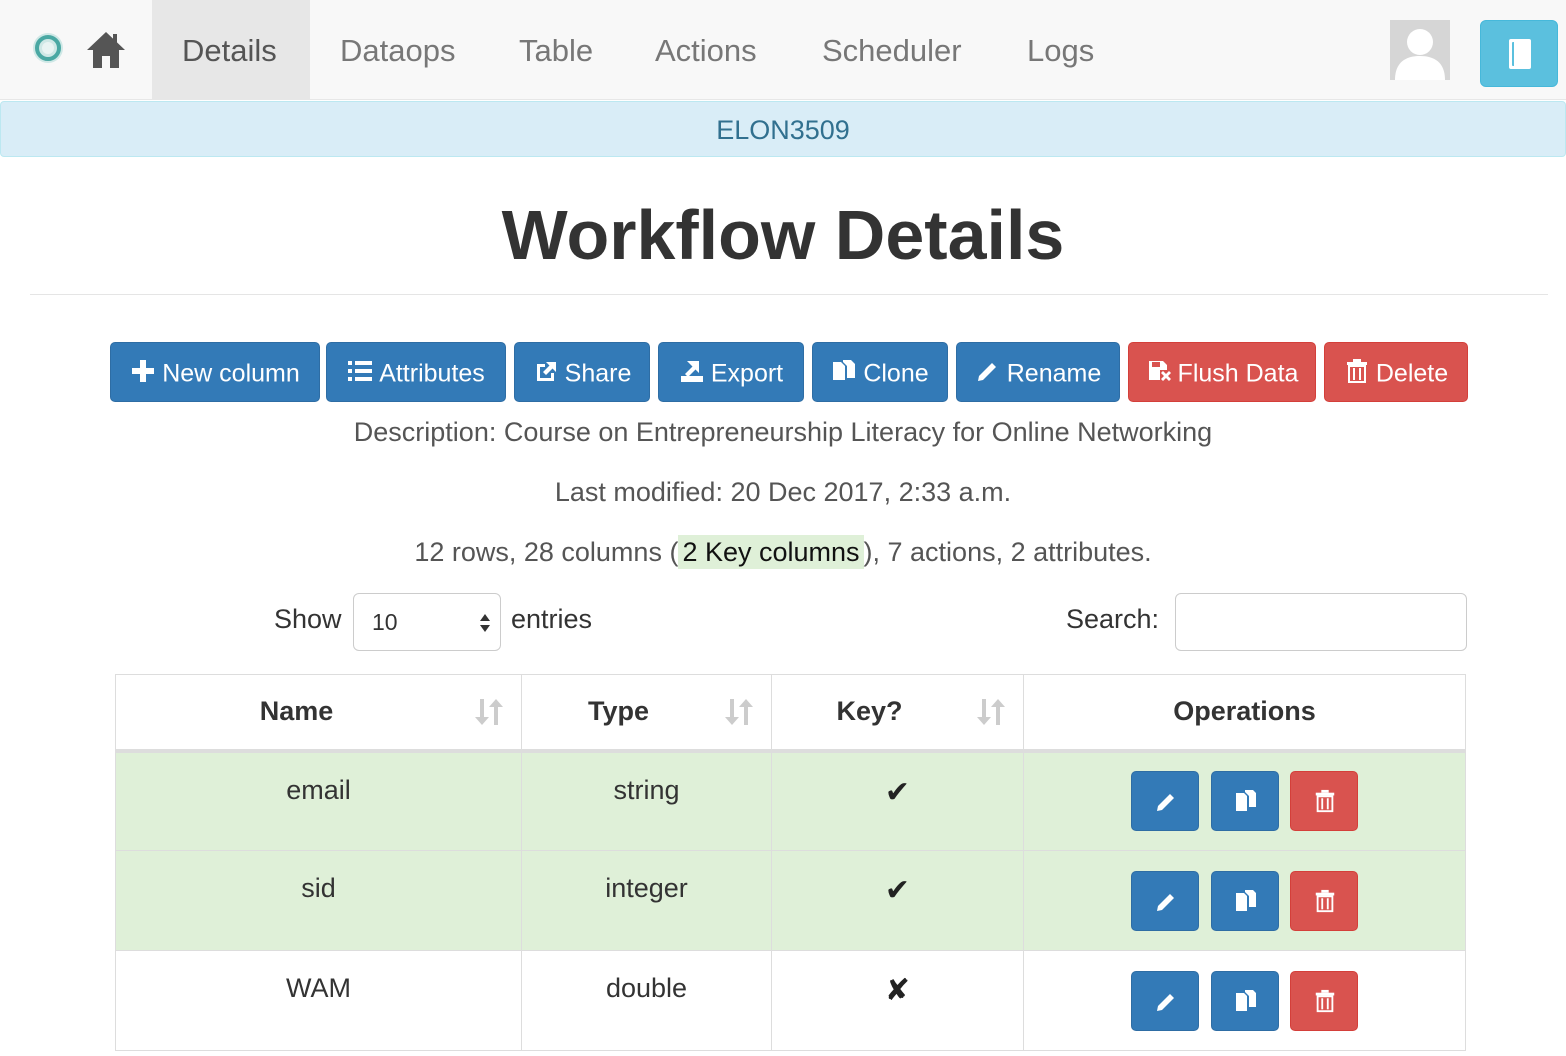 The height and width of the screenshot is (1056, 1566). I want to click on counts-suffix: ), 7 actions, 2 attributes., so click(1007, 552).